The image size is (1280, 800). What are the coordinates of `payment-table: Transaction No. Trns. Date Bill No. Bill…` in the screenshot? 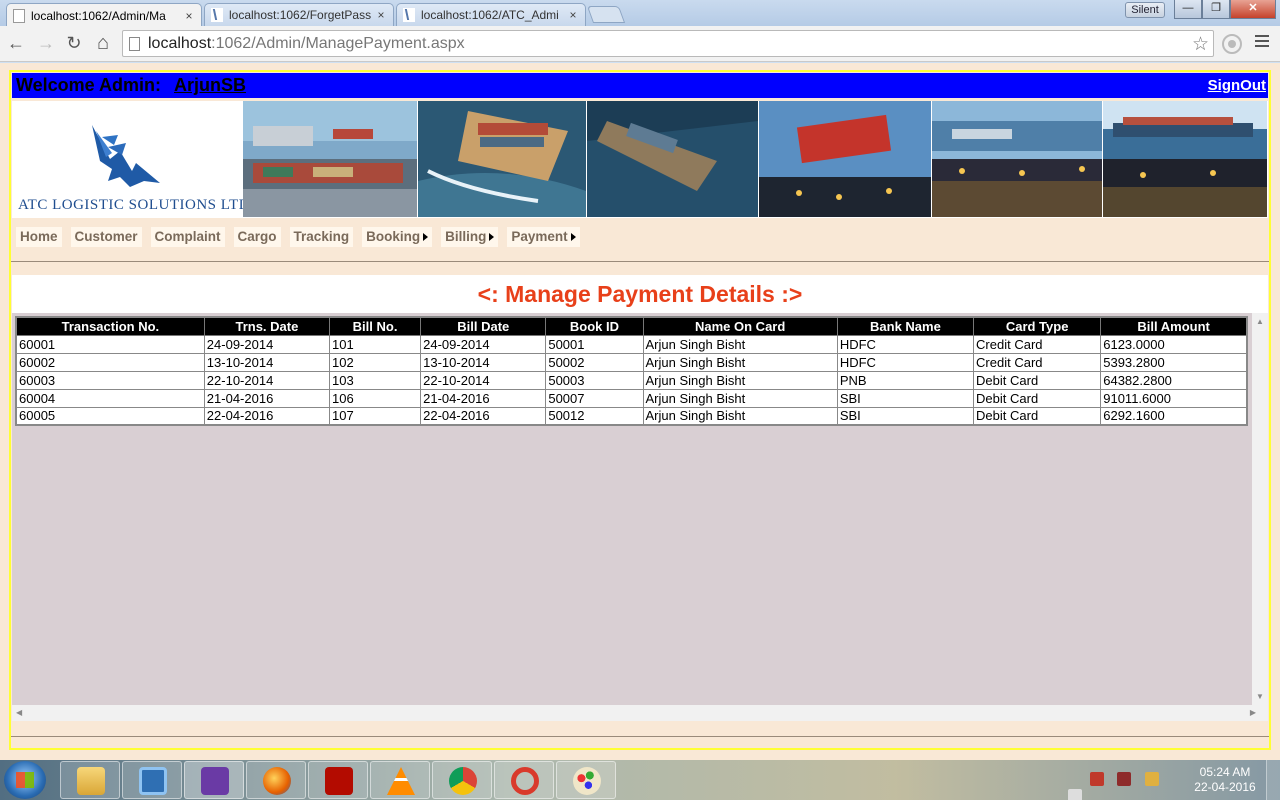 It's located at (631, 371).